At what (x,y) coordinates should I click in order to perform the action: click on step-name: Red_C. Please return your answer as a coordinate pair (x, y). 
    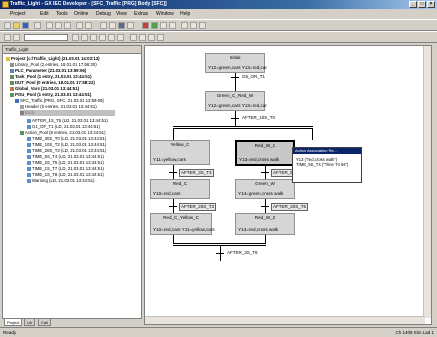
    Looking at the image, I should click on (180, 183).